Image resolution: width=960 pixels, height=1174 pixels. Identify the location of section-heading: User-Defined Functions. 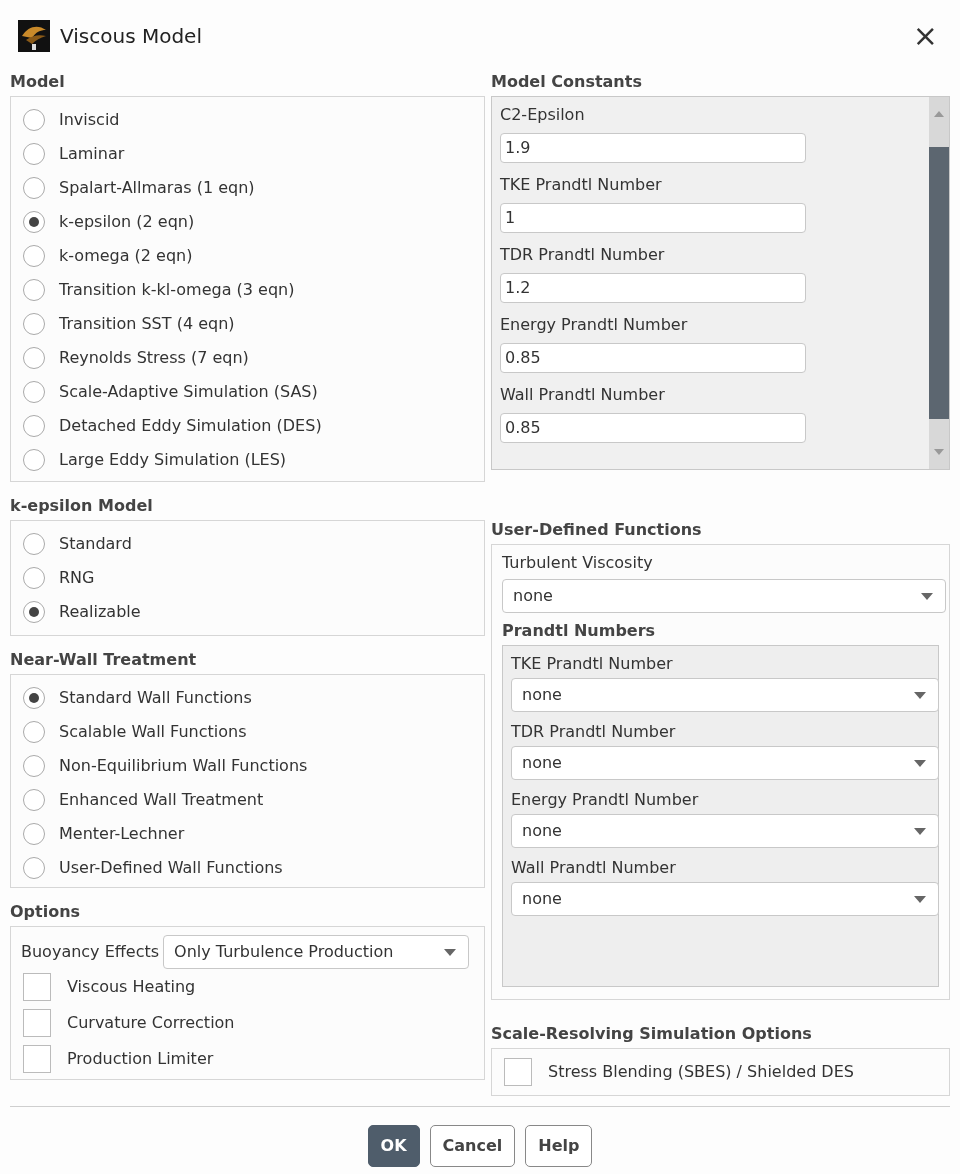
(597, 530).